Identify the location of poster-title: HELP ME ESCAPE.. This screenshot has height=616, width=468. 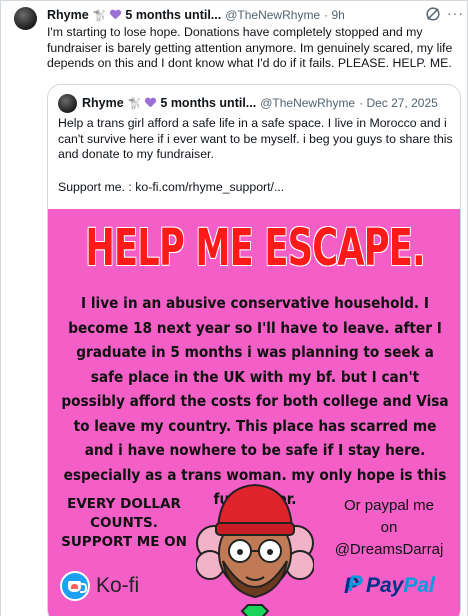
(255, 248).